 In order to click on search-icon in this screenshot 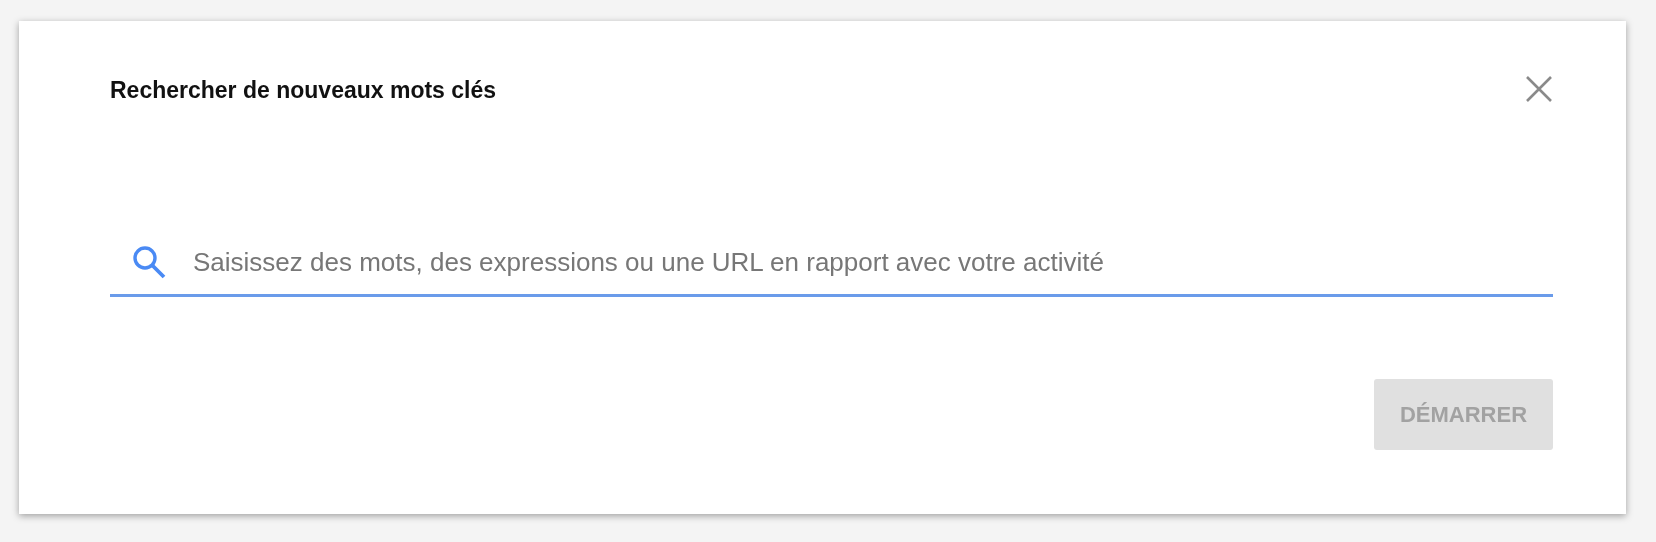, I will do `click(149, 262)`.